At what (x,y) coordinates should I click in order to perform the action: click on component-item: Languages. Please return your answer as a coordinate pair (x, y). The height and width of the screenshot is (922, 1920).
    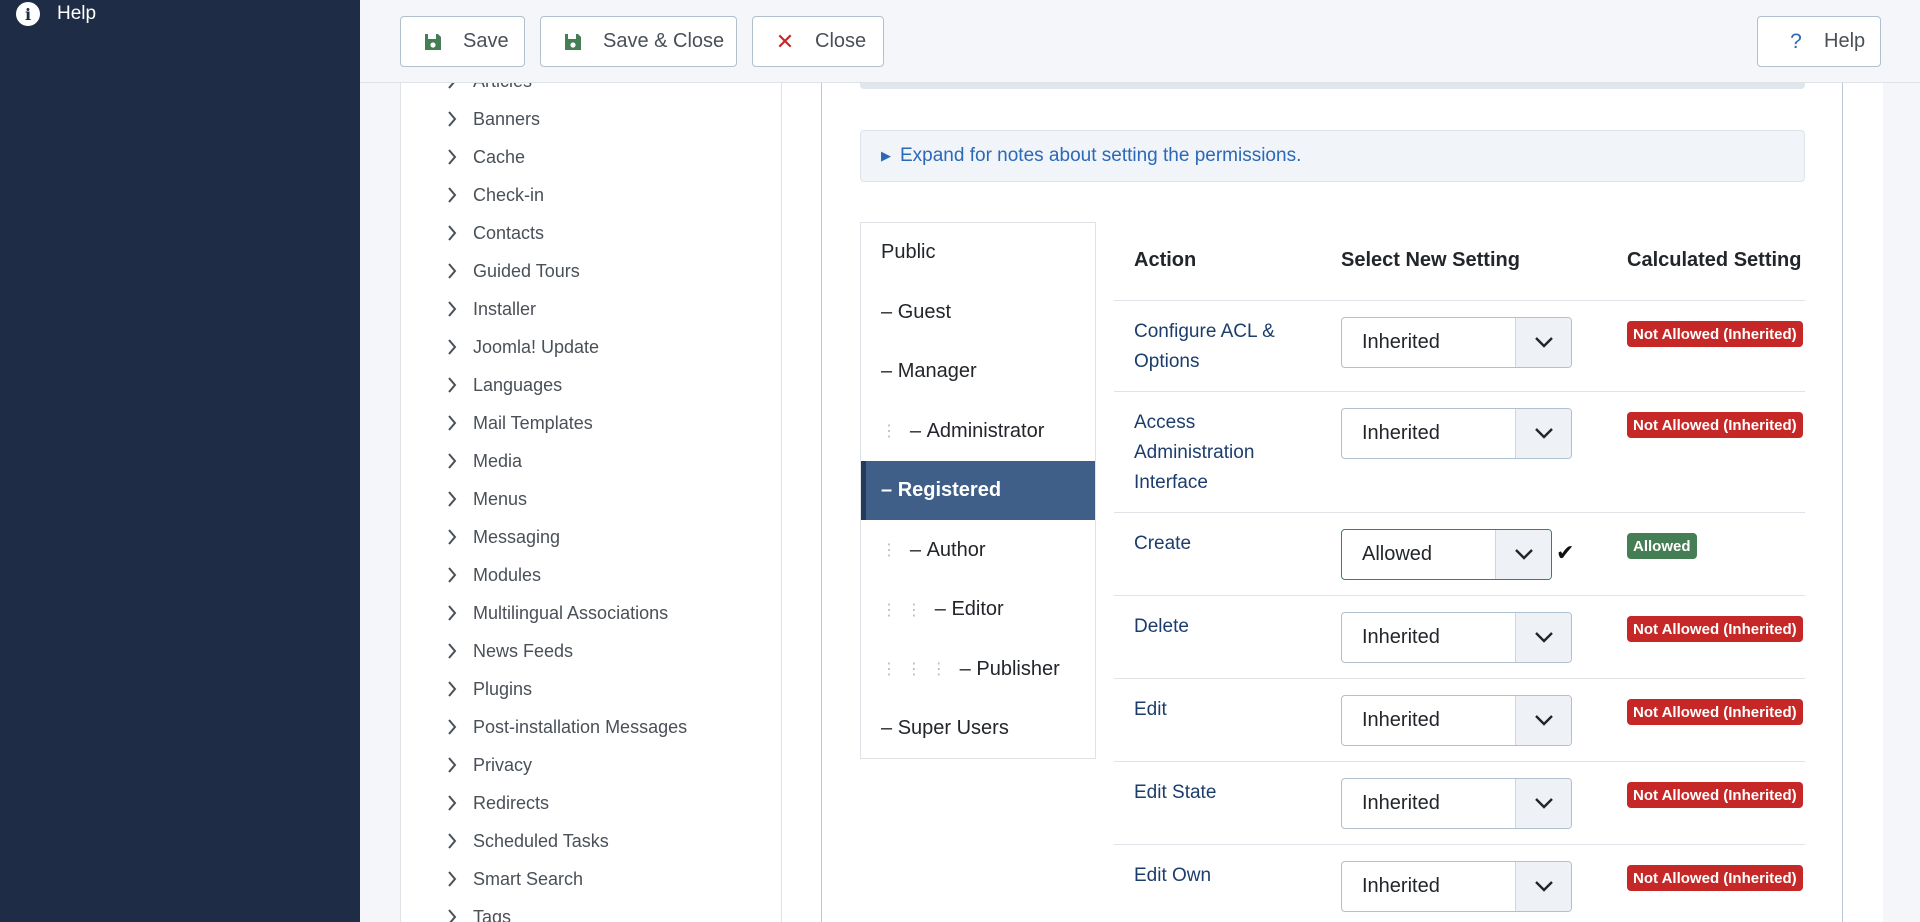
    Looking at the image, I should click on (504, 385).